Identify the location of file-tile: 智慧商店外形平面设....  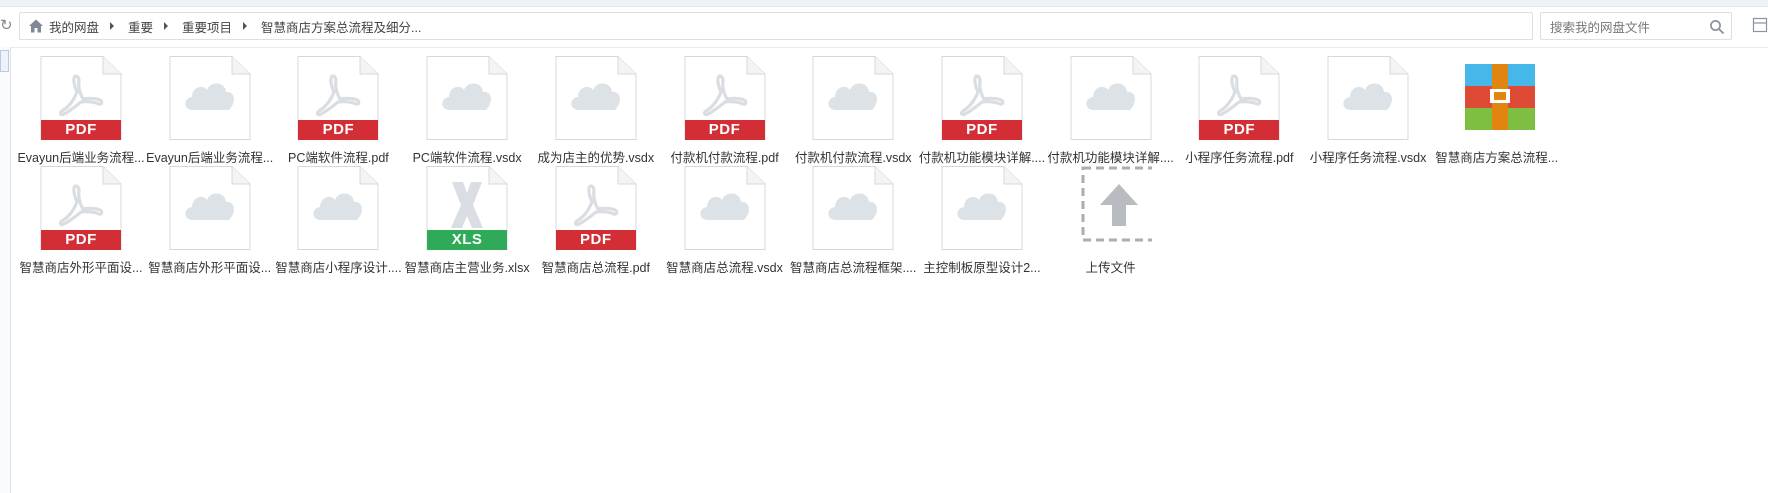
(210, 220).